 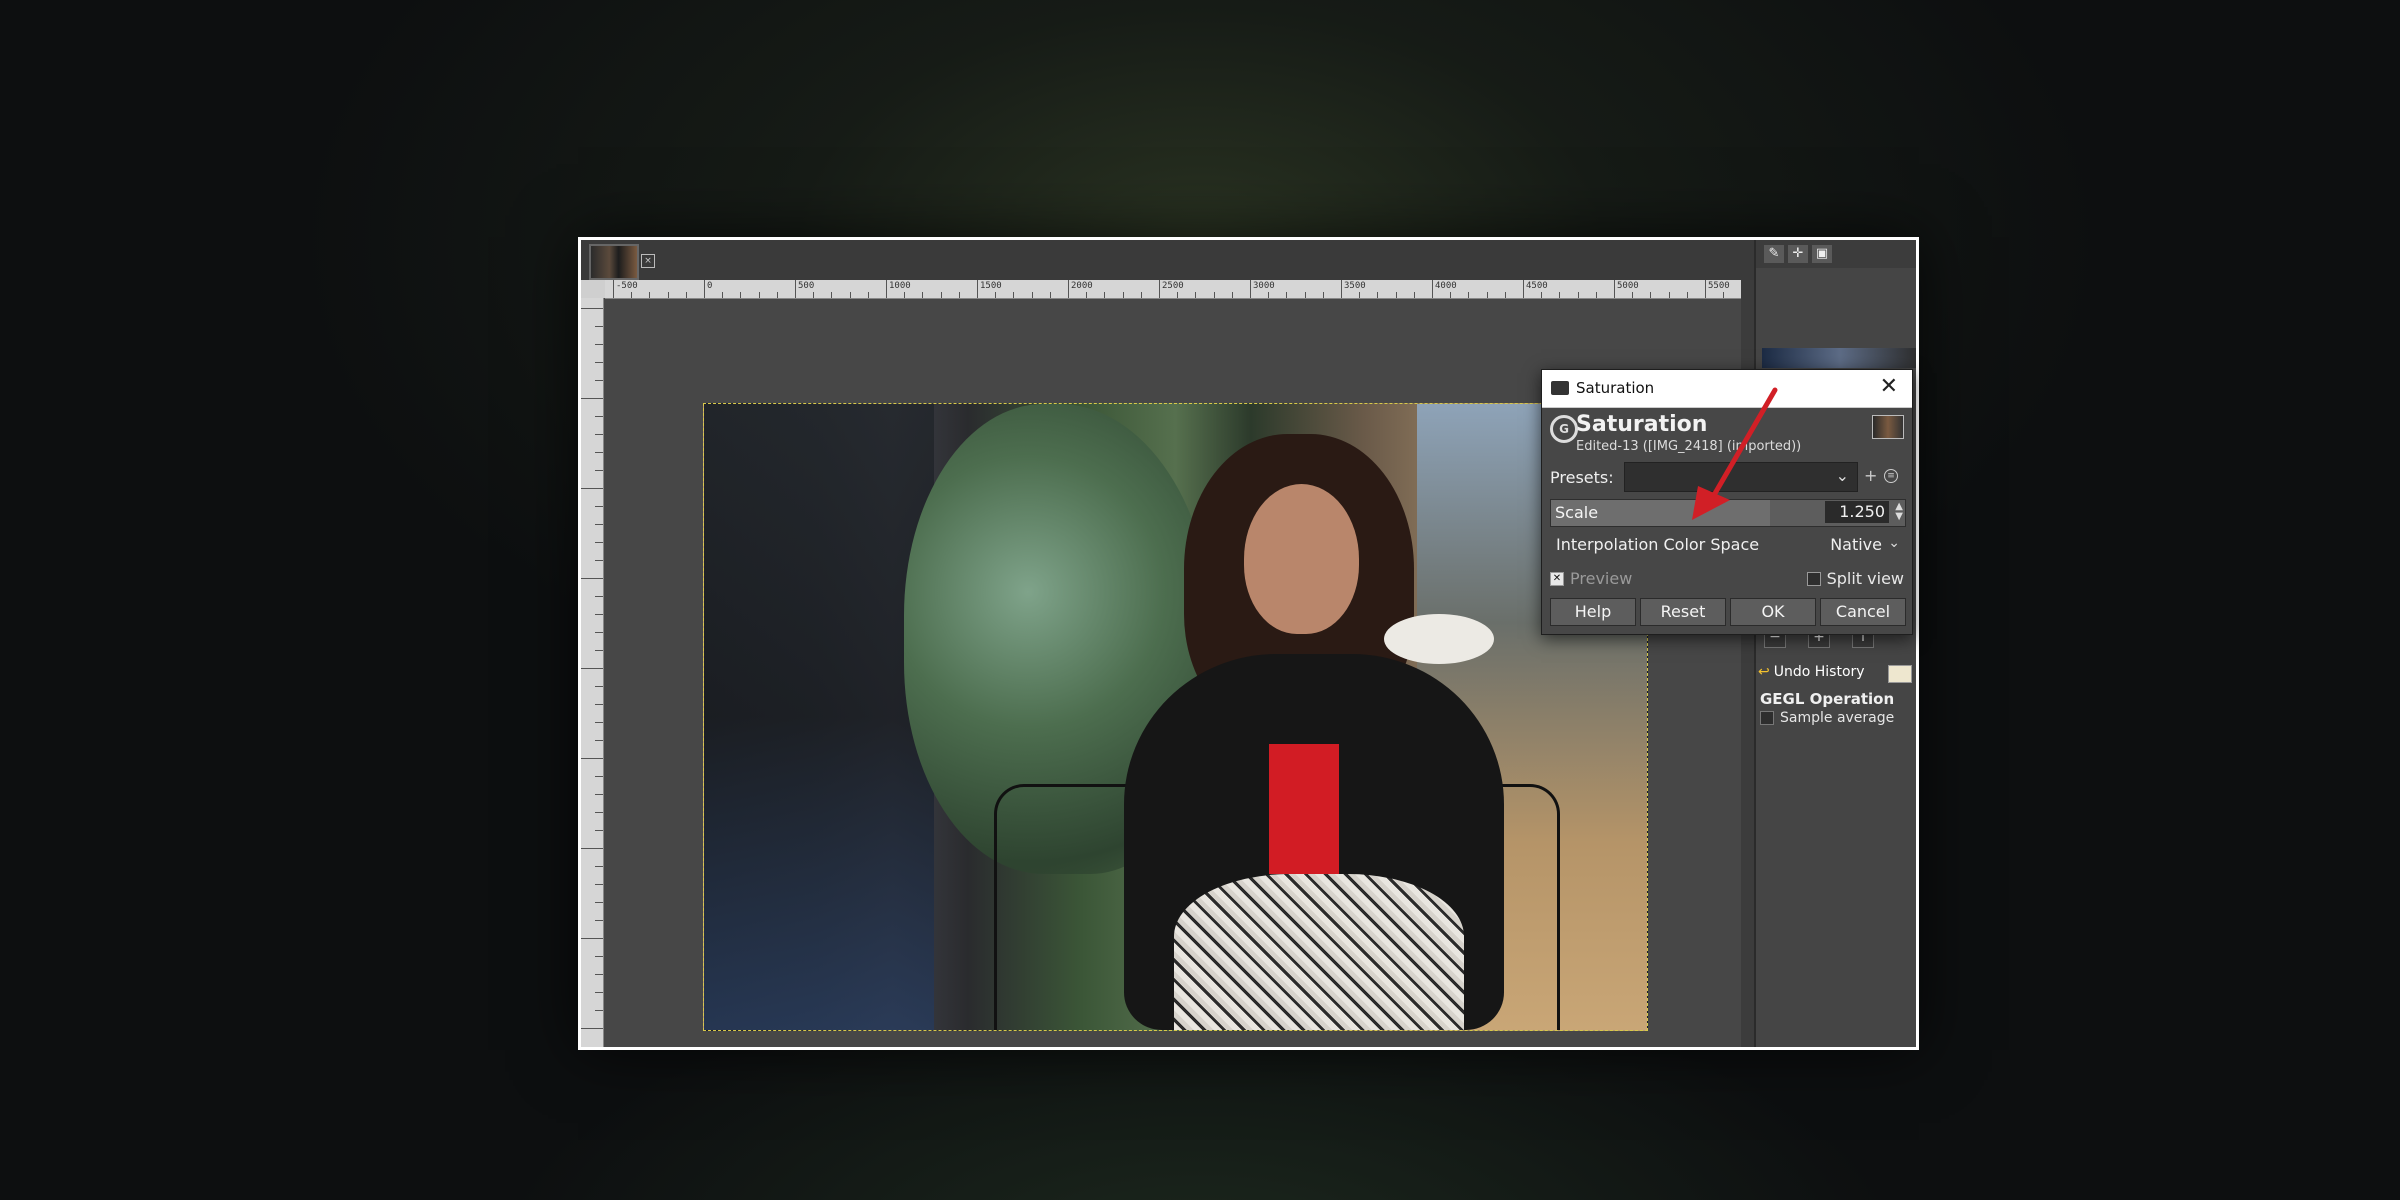 What do you see at coordinates (1891, 476) in the screenshot?
I see `preset-menu-icon: ≡` at bounding box center [1891, 476].